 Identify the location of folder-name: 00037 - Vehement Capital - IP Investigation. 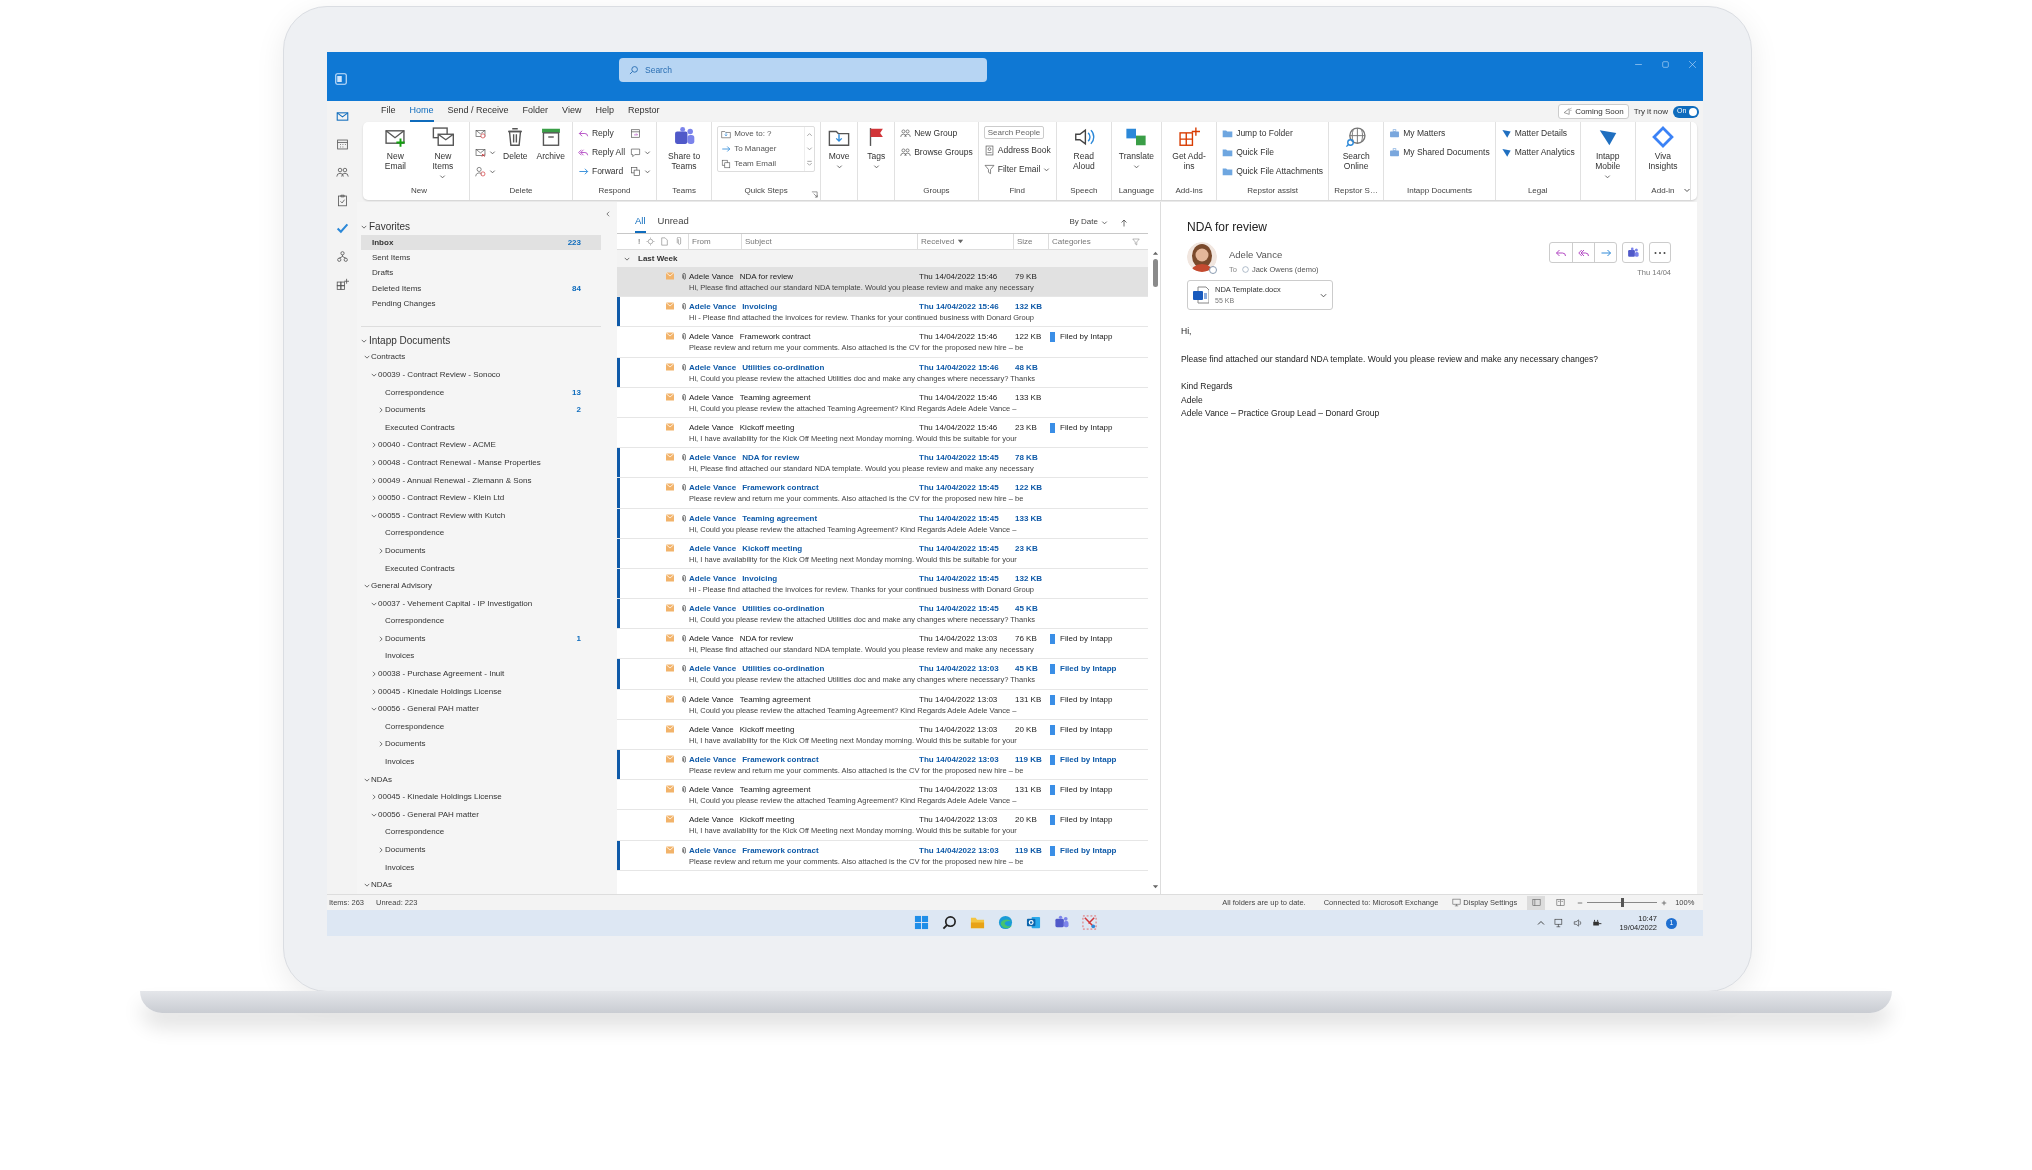
(455, 603).